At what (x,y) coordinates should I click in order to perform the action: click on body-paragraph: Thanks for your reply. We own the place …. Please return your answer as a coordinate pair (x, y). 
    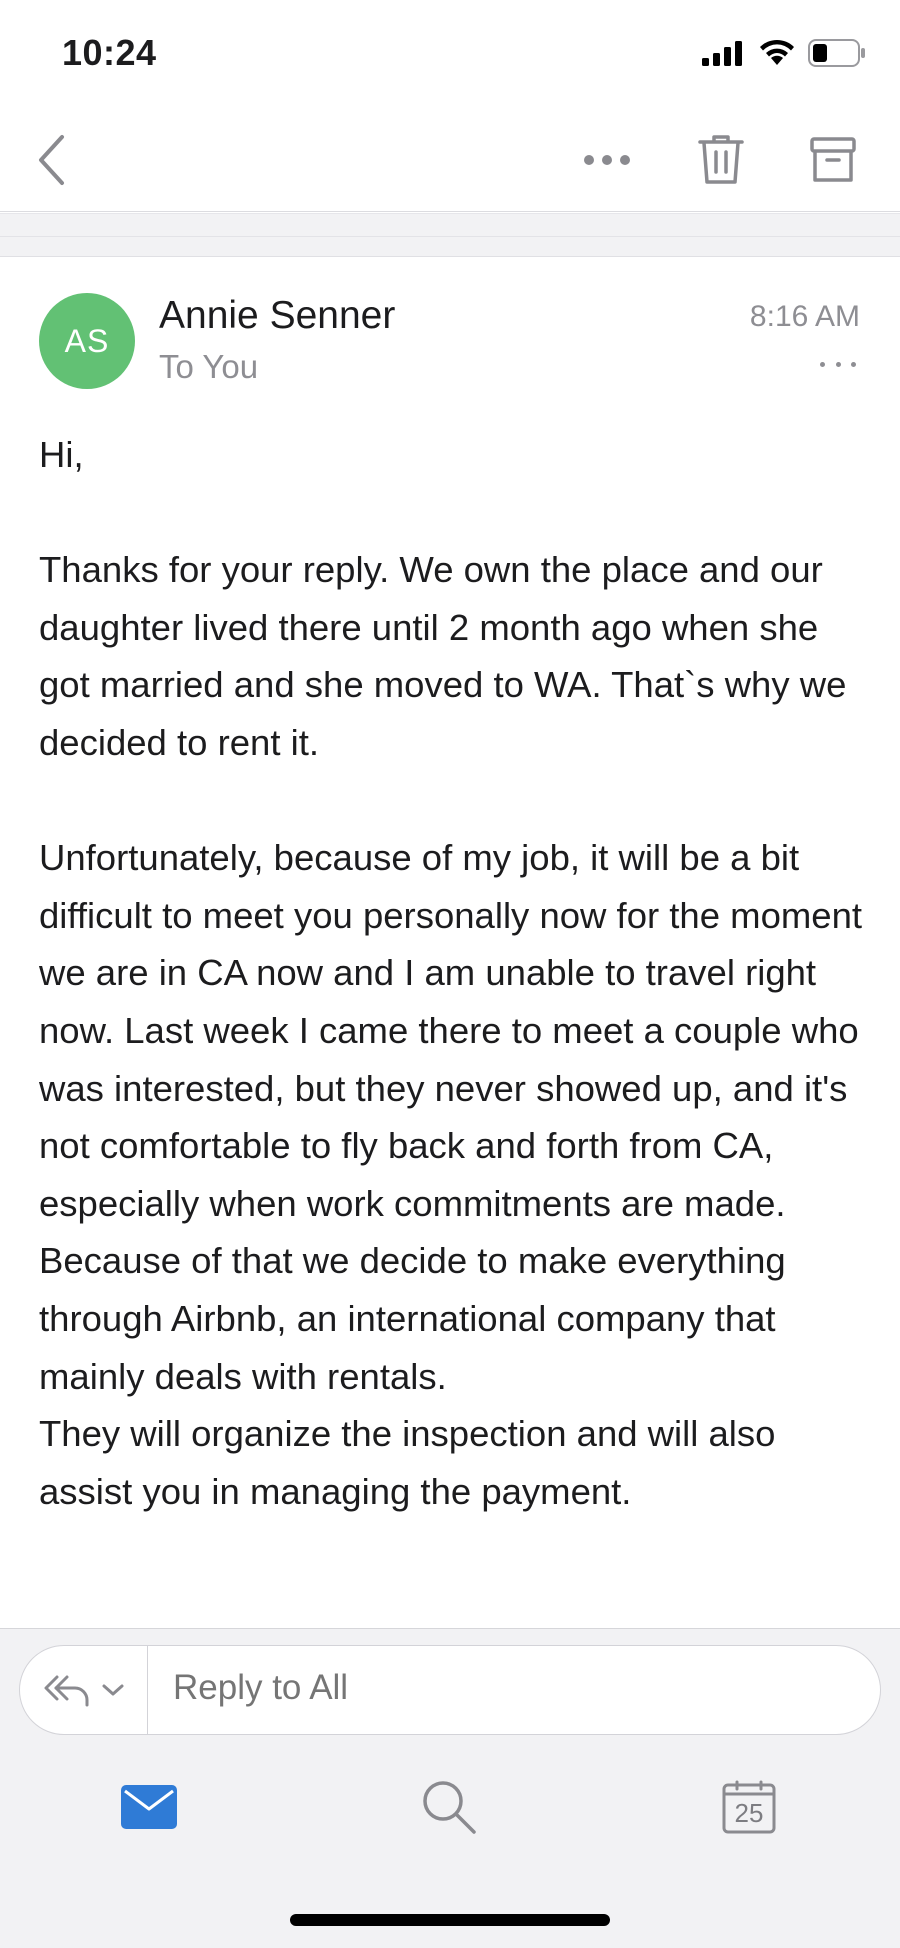
    Looking at the image, I should click on (443, 656).